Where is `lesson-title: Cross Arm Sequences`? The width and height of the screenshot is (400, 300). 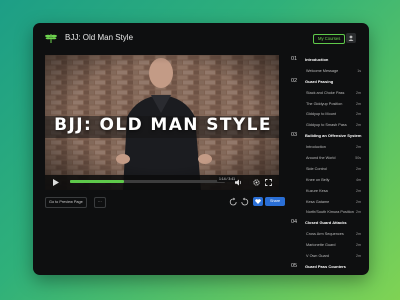 lesson-title: Cross Arm Sequences is located at coordinates (325, 234).